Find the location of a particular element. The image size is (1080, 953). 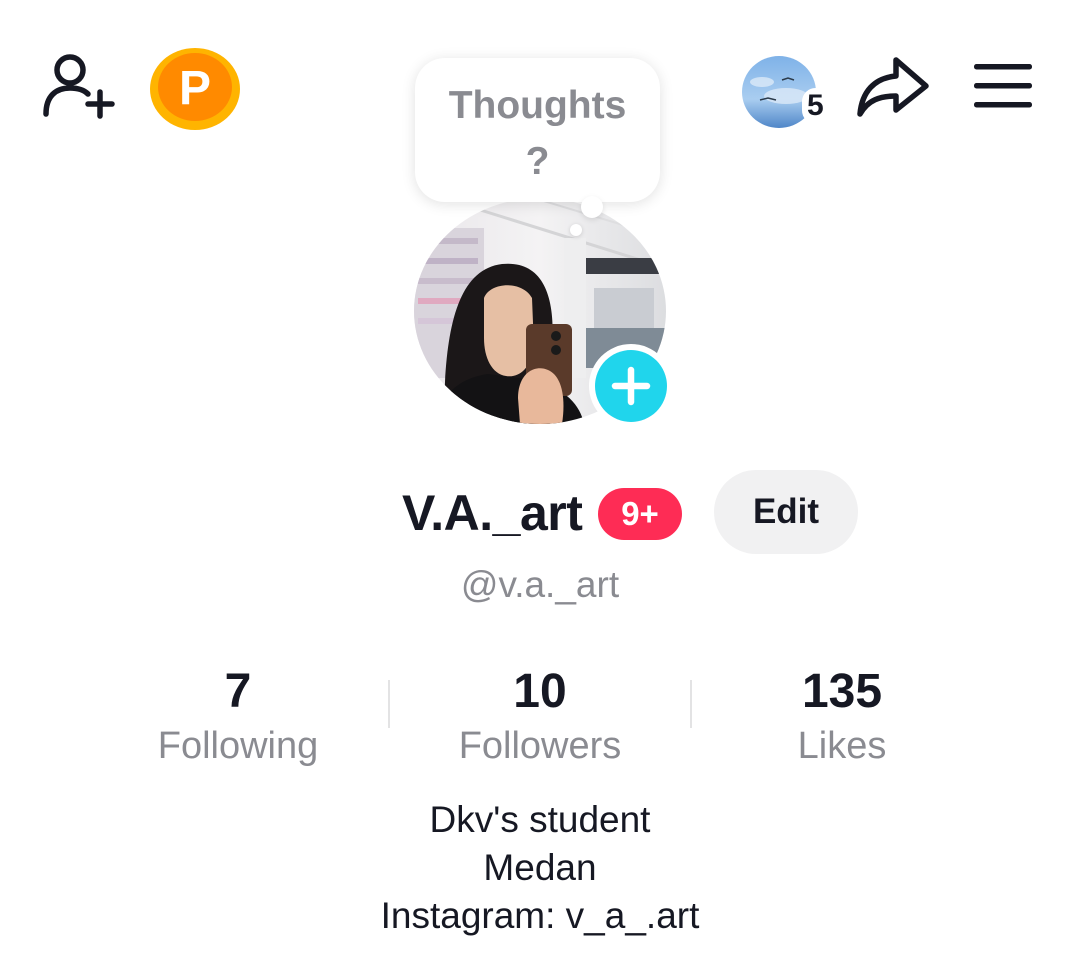

bio-line: Medan is located at coordinates (540, 867).